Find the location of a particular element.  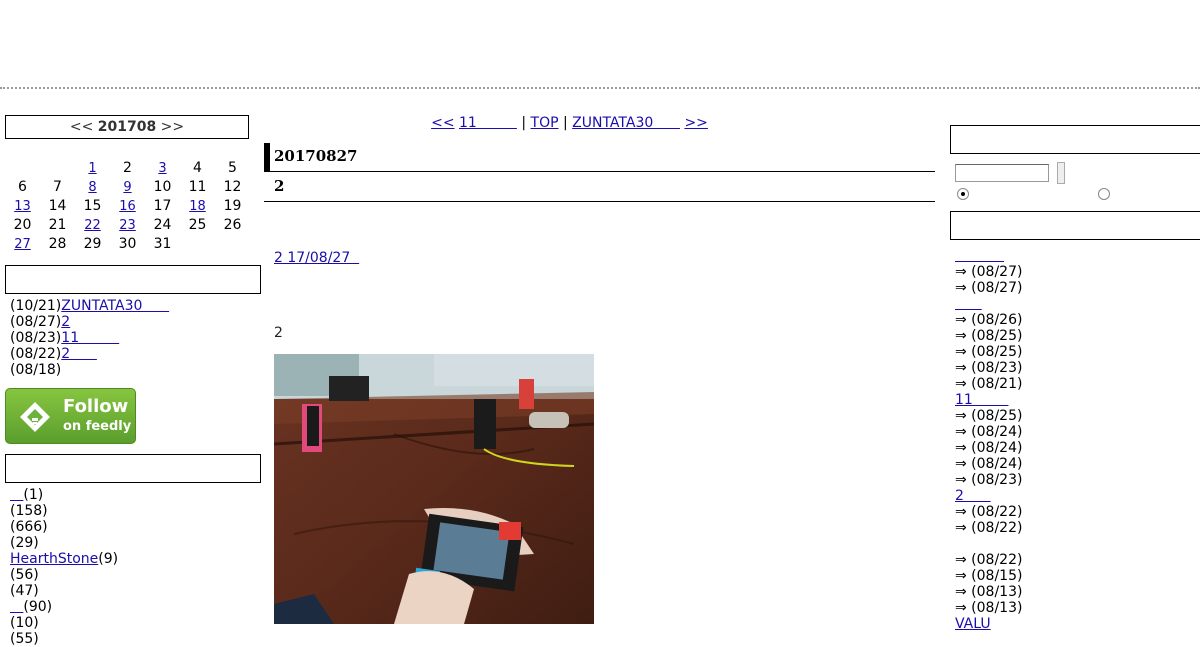

category-item: (10) is located at coordinates (135, 623).